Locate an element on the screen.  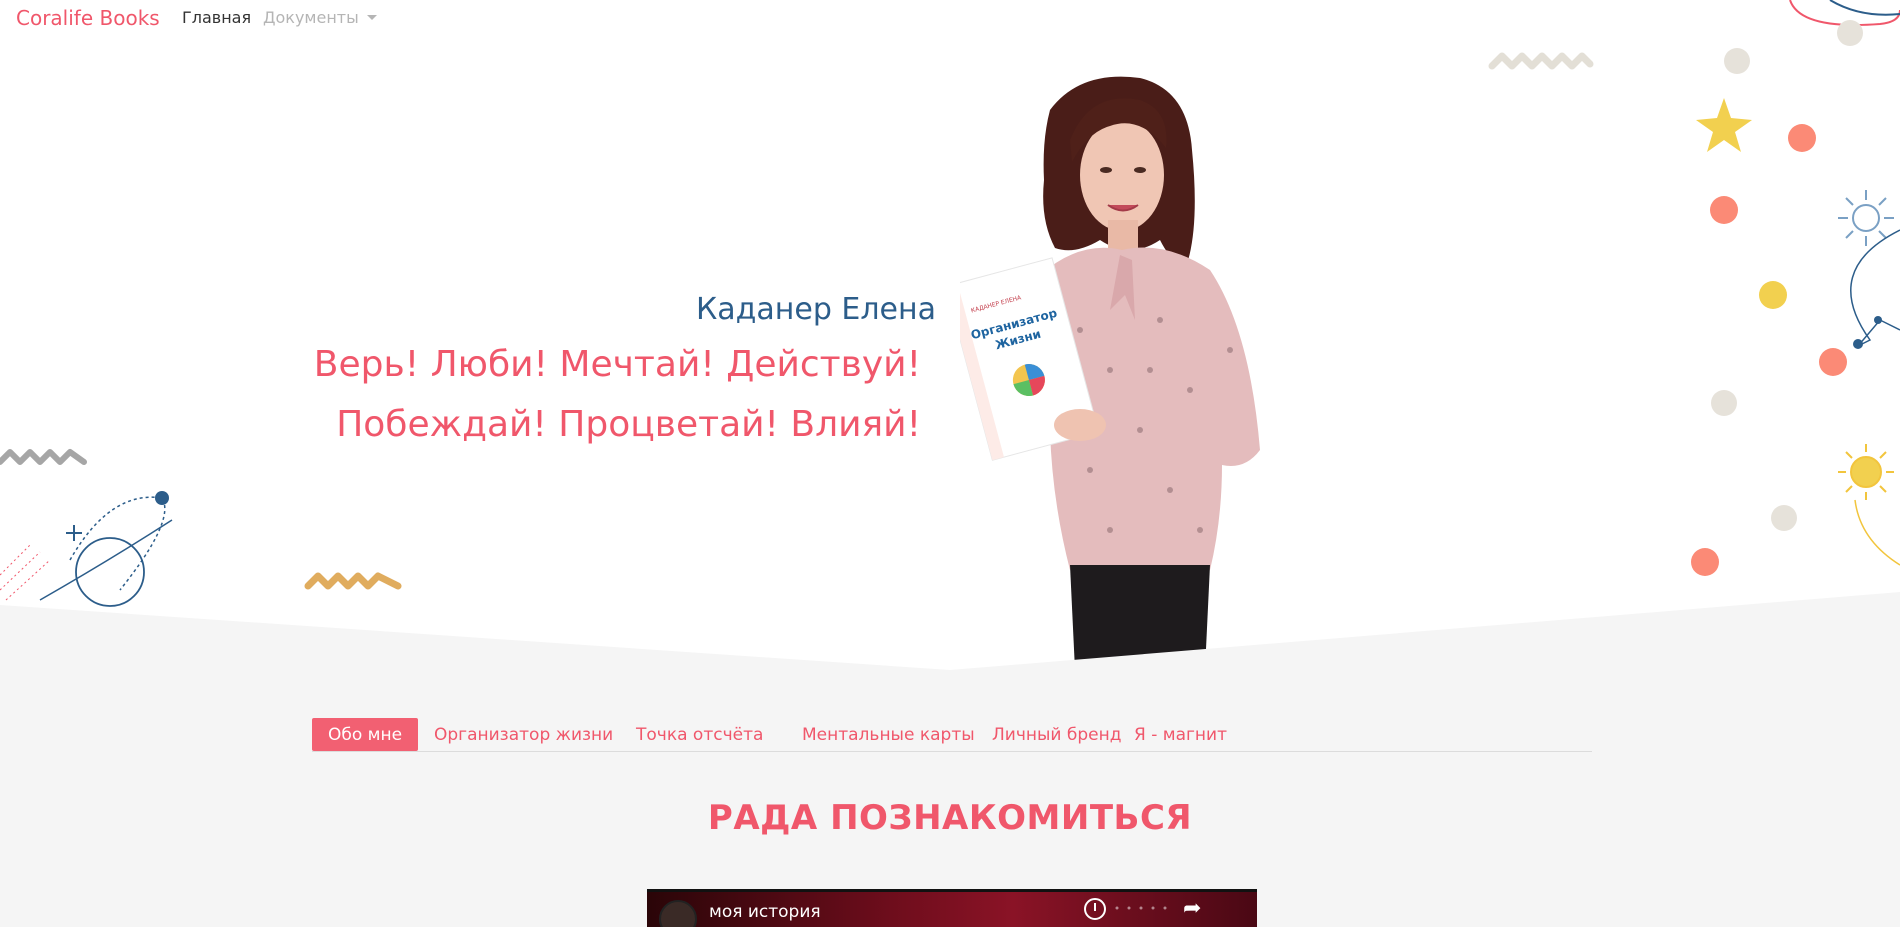
sun-decoration is located at coordinates (1866, 472).